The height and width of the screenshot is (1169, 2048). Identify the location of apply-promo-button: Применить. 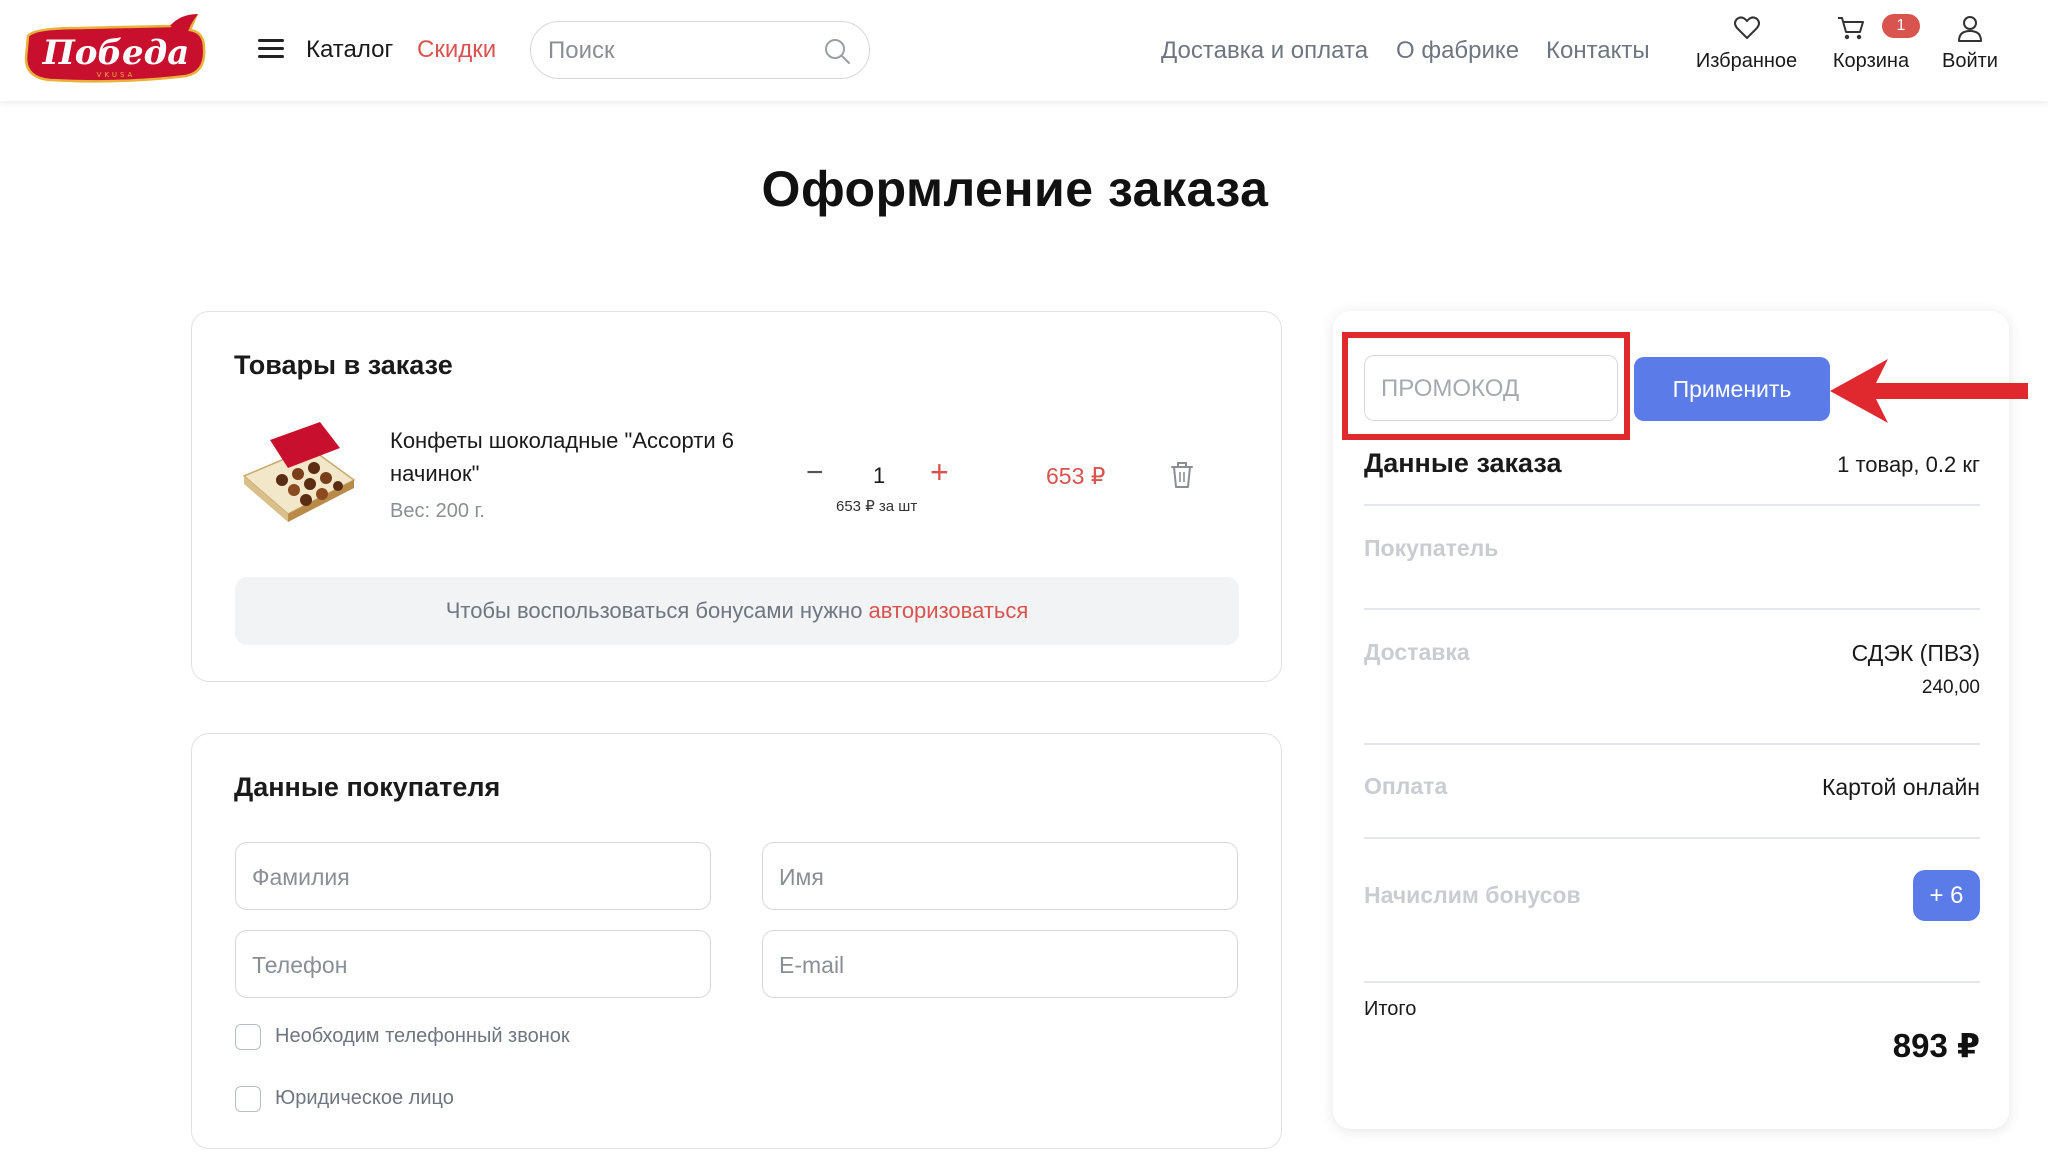
(1732, 389).